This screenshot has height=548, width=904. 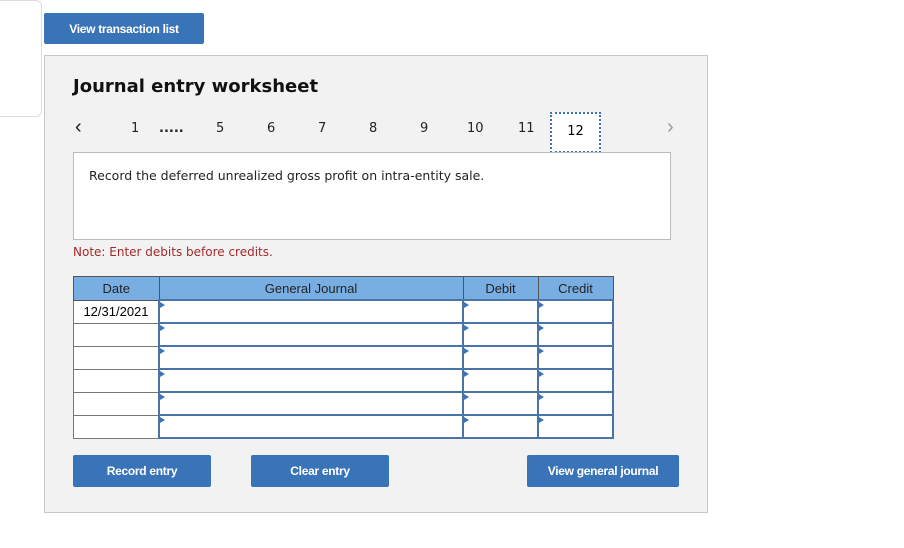 I want to click on table-row: 12/31/2021, so click(x=343, y=311).